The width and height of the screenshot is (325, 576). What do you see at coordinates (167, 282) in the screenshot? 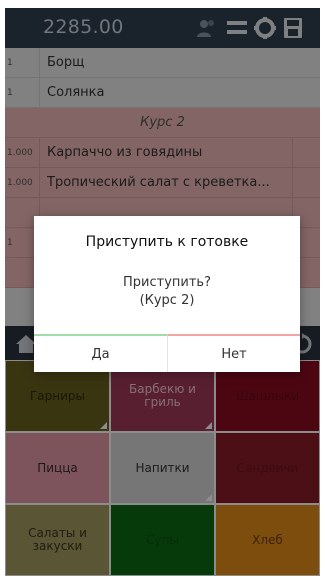
I see `dialog-message-line: Приступить?` at bounding box center [167, 282].